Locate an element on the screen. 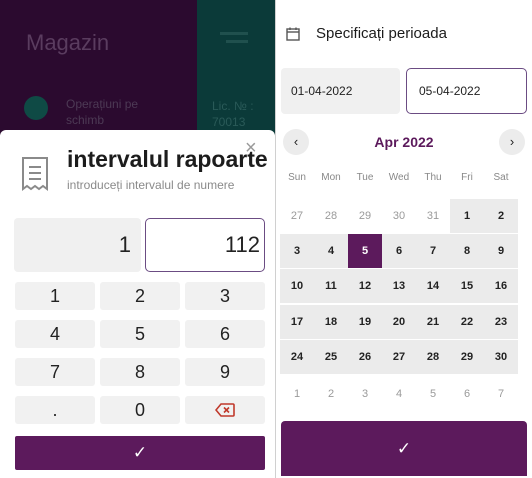 Image resolution: width=532 pixels, height=478 pixels. background-app-title: Magazin is located at coordinates (68, 42).